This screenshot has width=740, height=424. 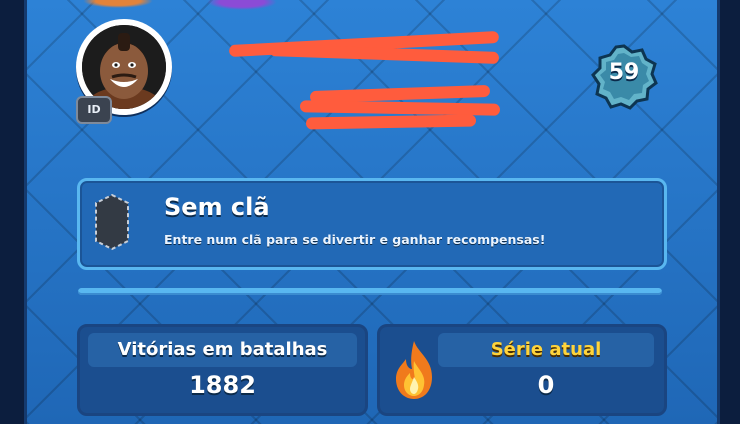 What do you see at coordinates (118, 4) in the screenshot?
I see `decorative-sparkle-orange` at bounding box center [118, 4].